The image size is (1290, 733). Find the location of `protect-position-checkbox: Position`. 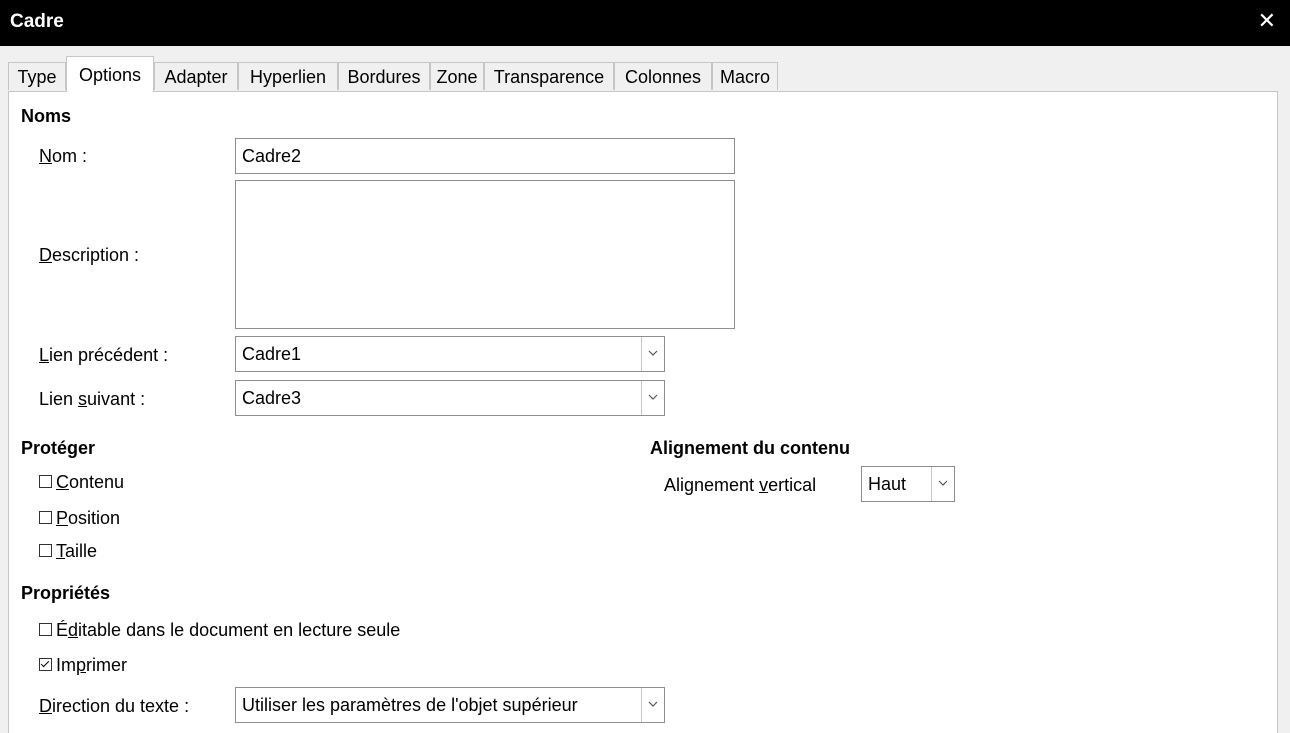

protect-position-checkbox: Position is located at coordinates (79, 518).